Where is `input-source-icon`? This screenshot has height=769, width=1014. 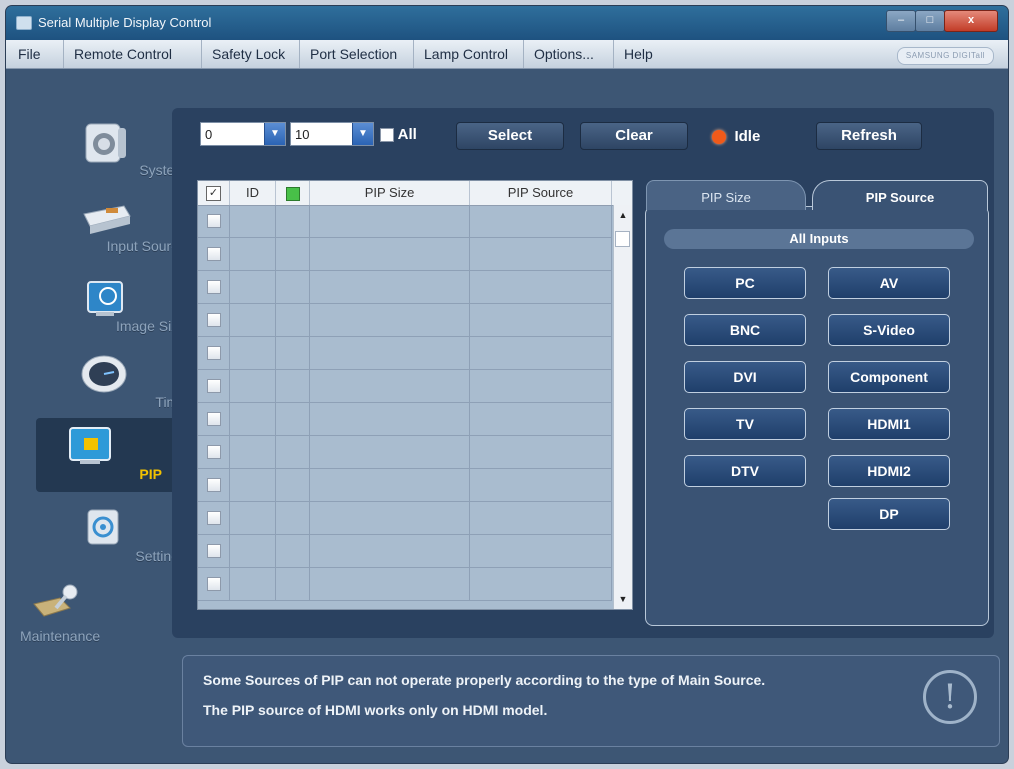
input-source-icon is located at coordinates (105, 218).